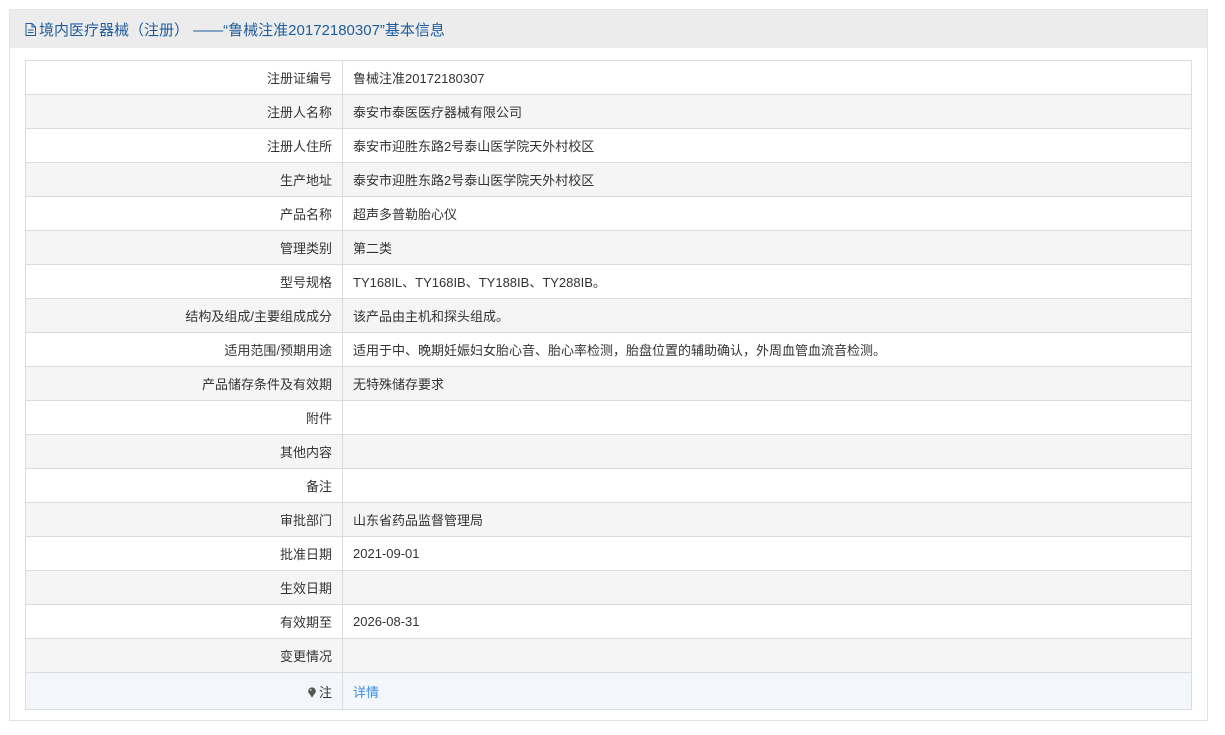 The width and height of the screenshot is (1225, 735). What do you see at coordinates (767, 213) in the screenshot?
I see `row-value: 超声多普勒胎心仪` at bounding box center [767, 213].